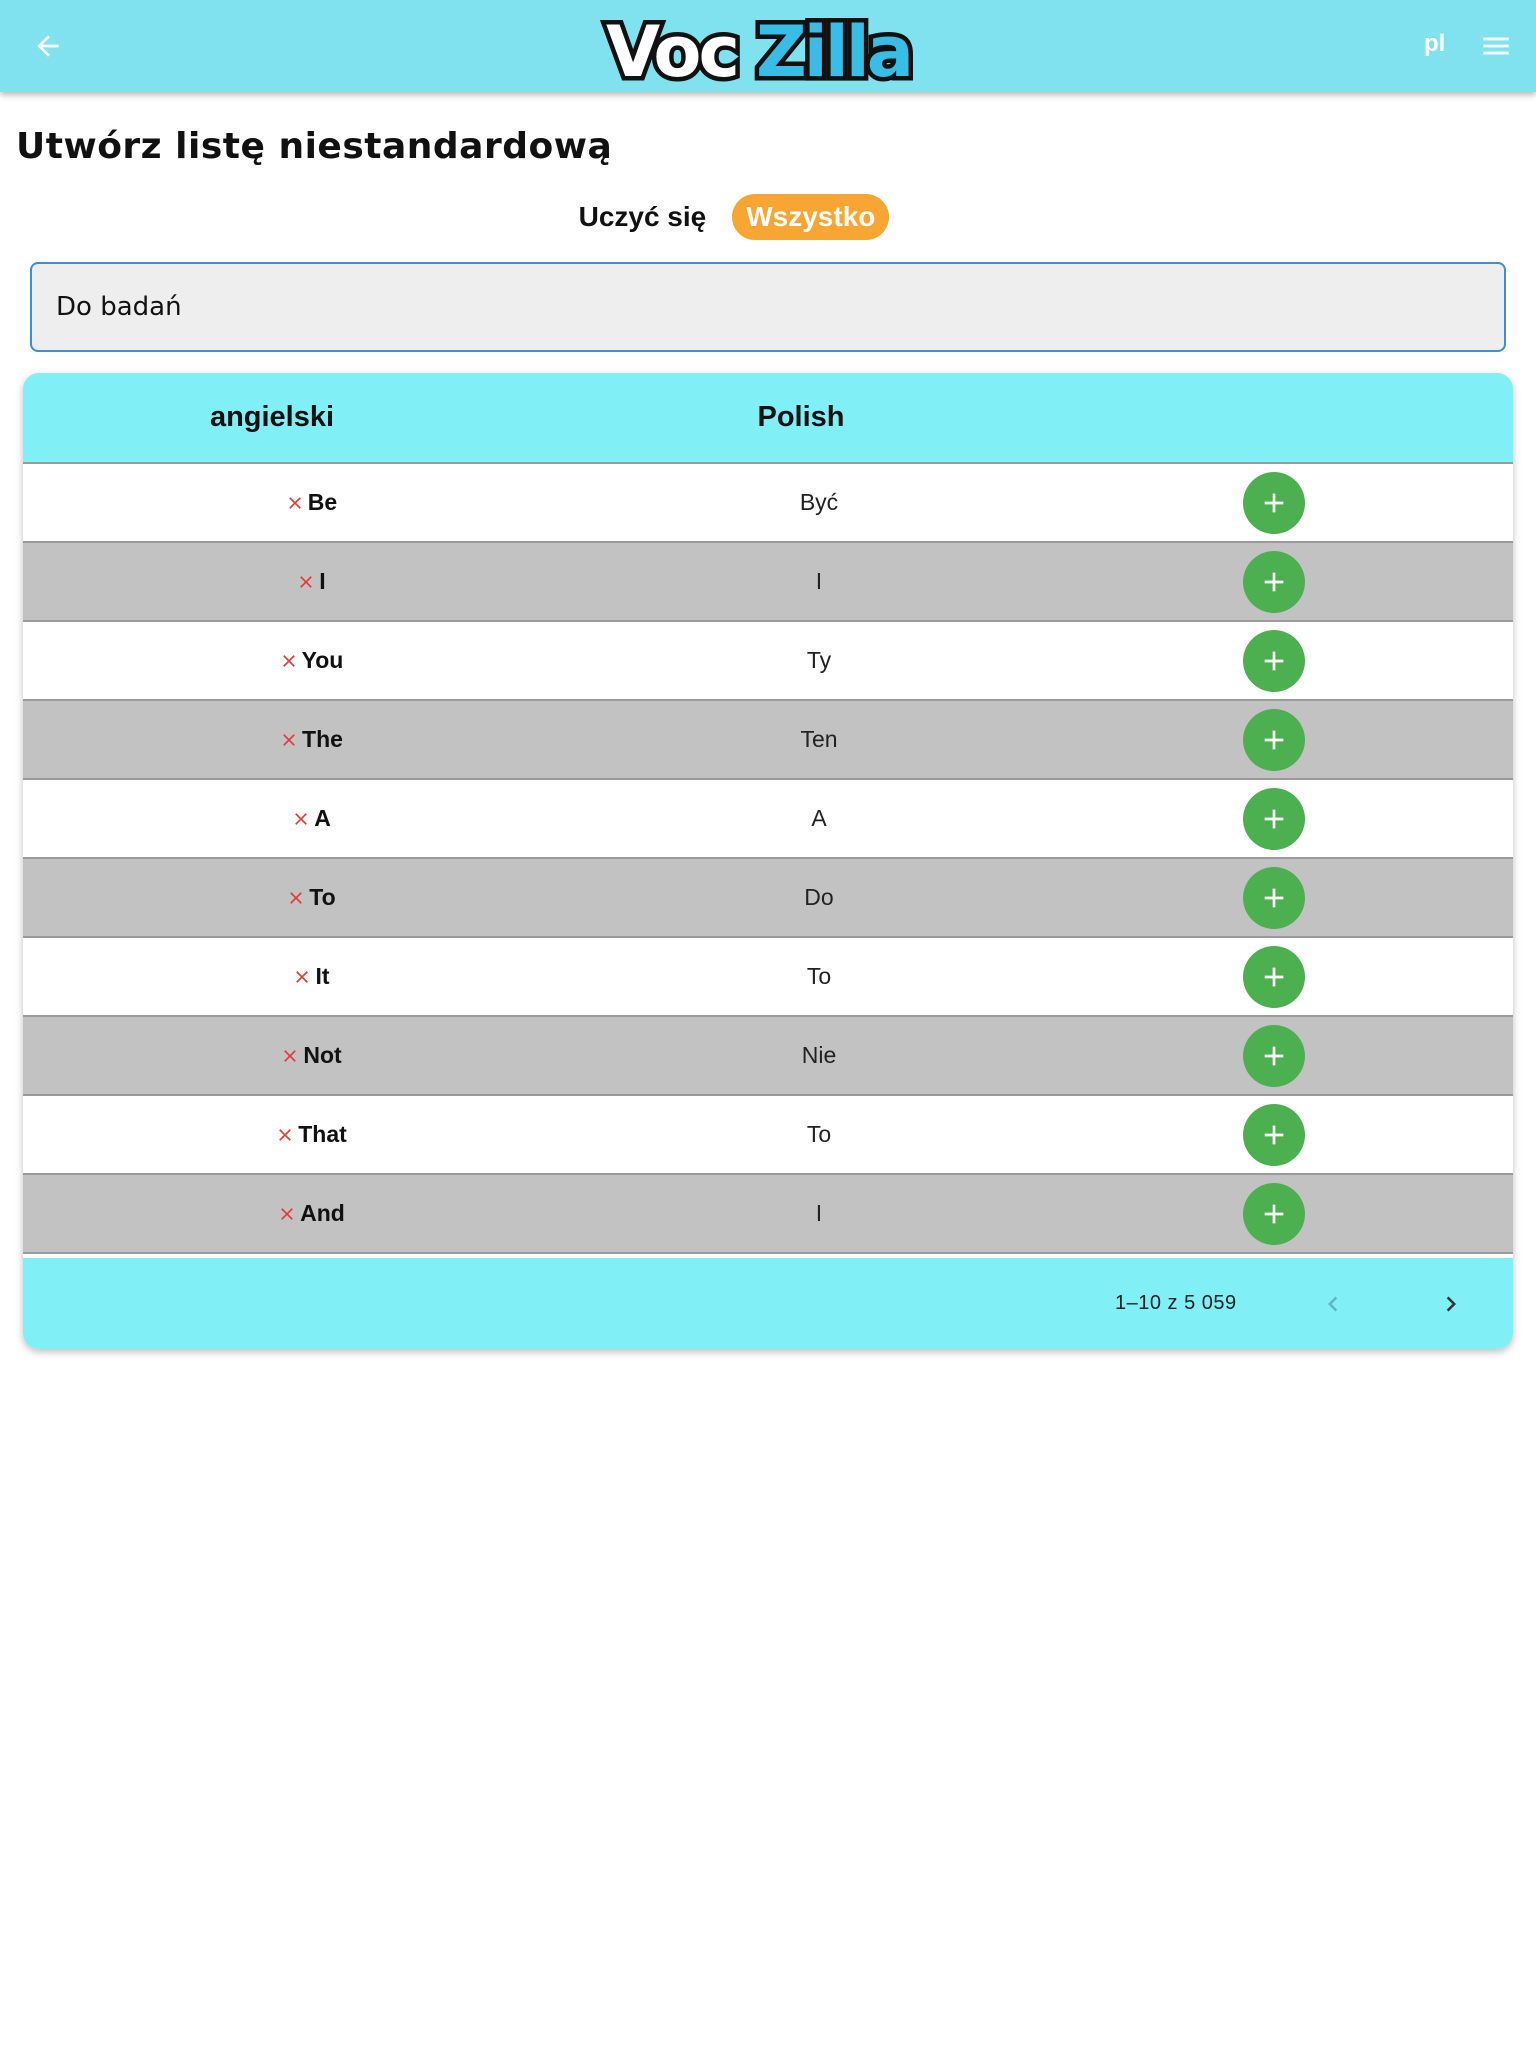 The width and height of the screenshot is (1536, 2048). Describe the element at coordinates (768, 977) in the screenshot. I see `table-row: It To` at that location.